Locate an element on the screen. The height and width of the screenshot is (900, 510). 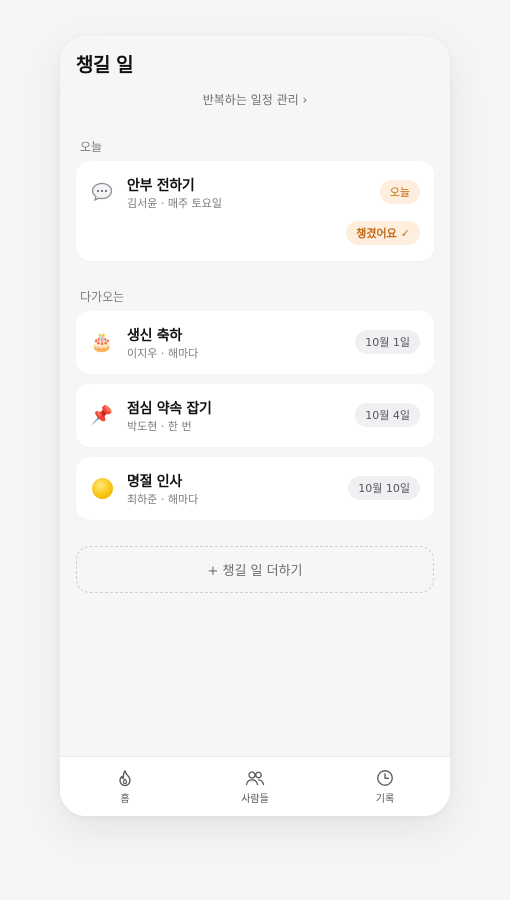
check-icon: ✓ is located at coordinates (405, 233).